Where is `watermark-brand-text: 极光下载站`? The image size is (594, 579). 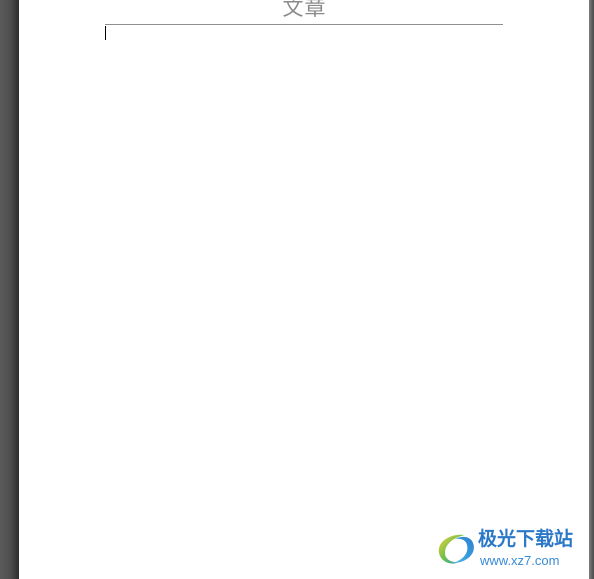 watermark-brand-text: 极光下载站 is located at coordinates (526, 539).